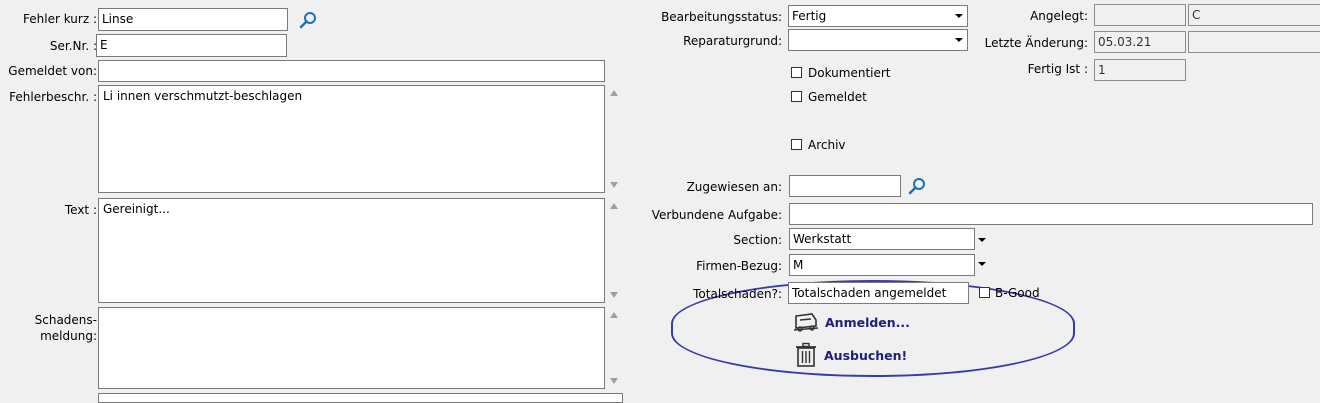 Image resolution: width=1320 pixels, height=403 pixels. What do you see at coordinates (796, 96) in the screenshot?
I see `gemeldet-checkbox` at bounding box center [796, 96].